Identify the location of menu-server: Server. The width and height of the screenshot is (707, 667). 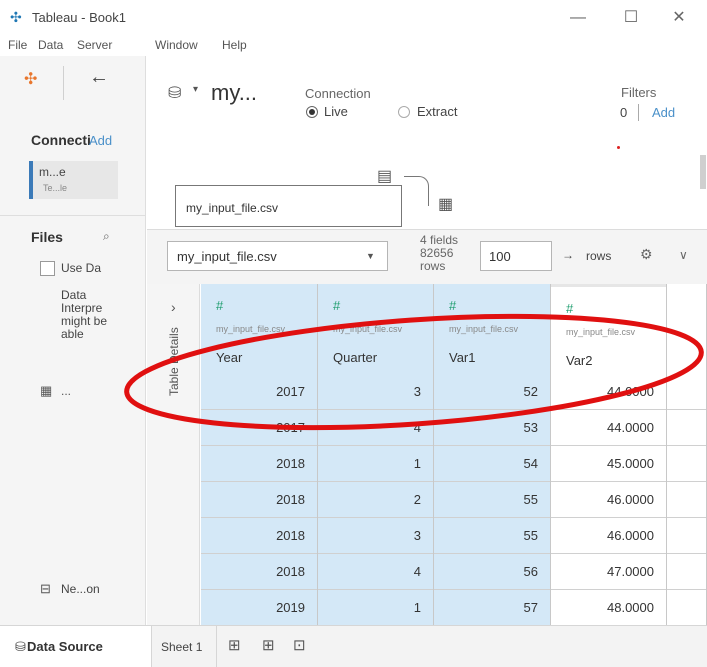
(94, 45).